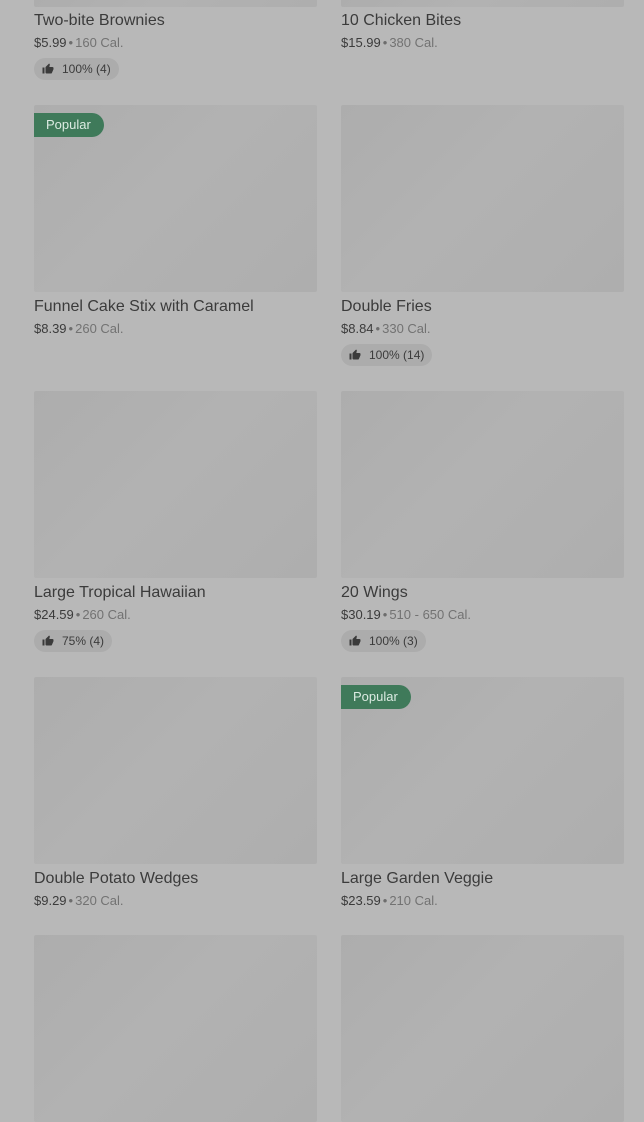 The width and height of the screenshot is (644, 1122). What do you see at coordinates (413, 900) in the screenshot?
I see `item-calories: 210 Cal.` at bounding box center [413, 900].